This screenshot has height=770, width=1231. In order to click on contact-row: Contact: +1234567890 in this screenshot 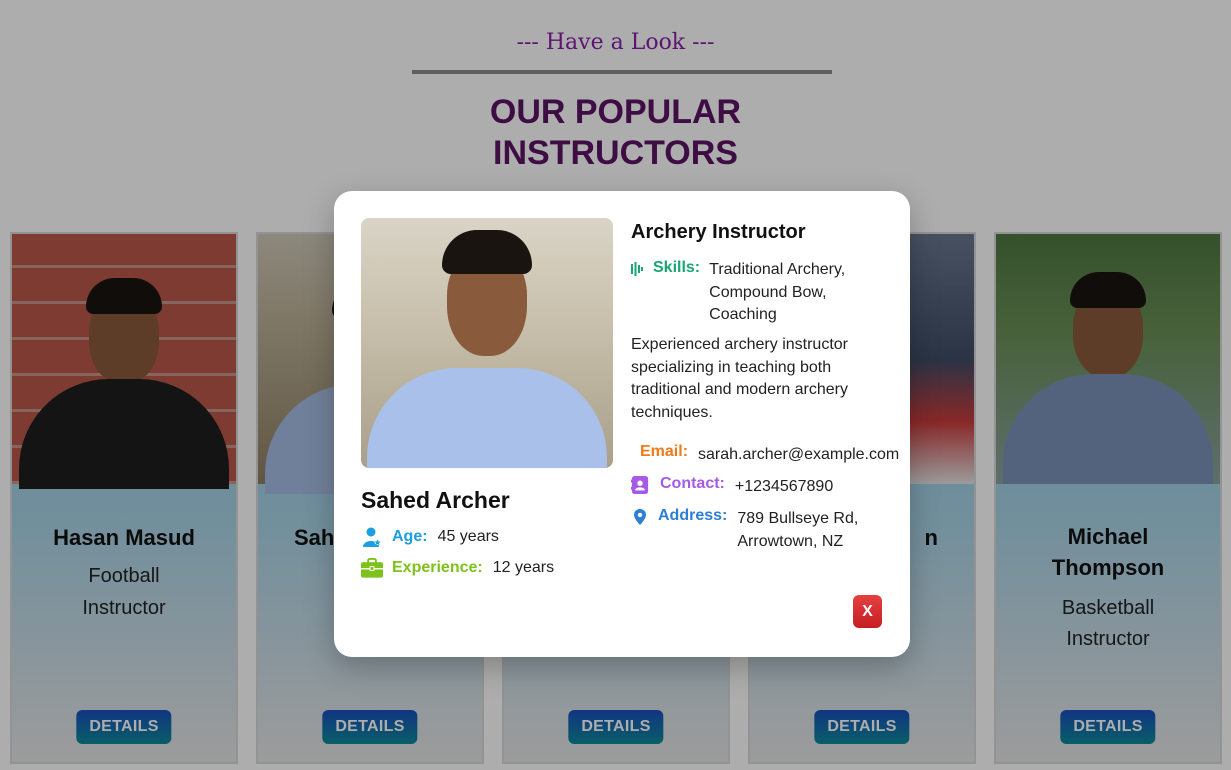, I will do `click(732, 486)`.